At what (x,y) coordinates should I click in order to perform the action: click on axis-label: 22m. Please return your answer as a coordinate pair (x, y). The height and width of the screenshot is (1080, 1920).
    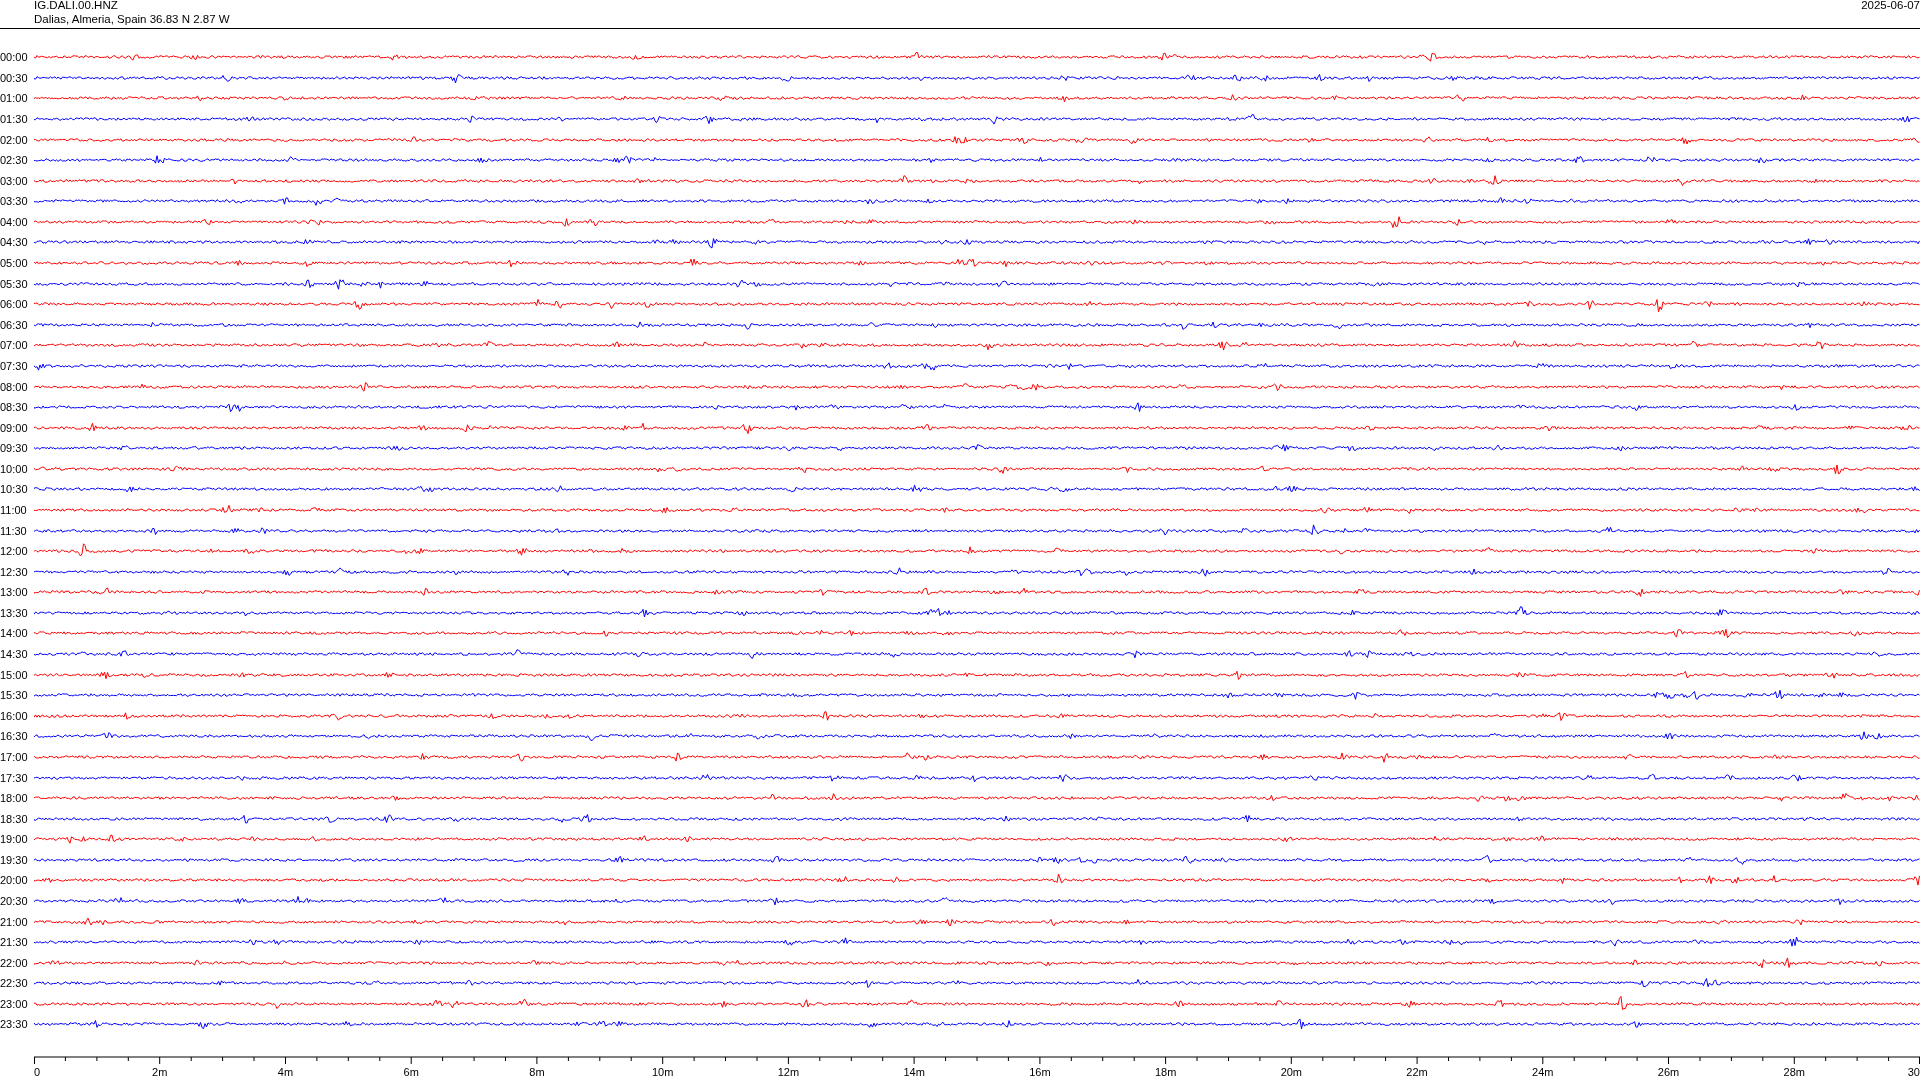
    Looking at the image, I should click on (1417, 1071).